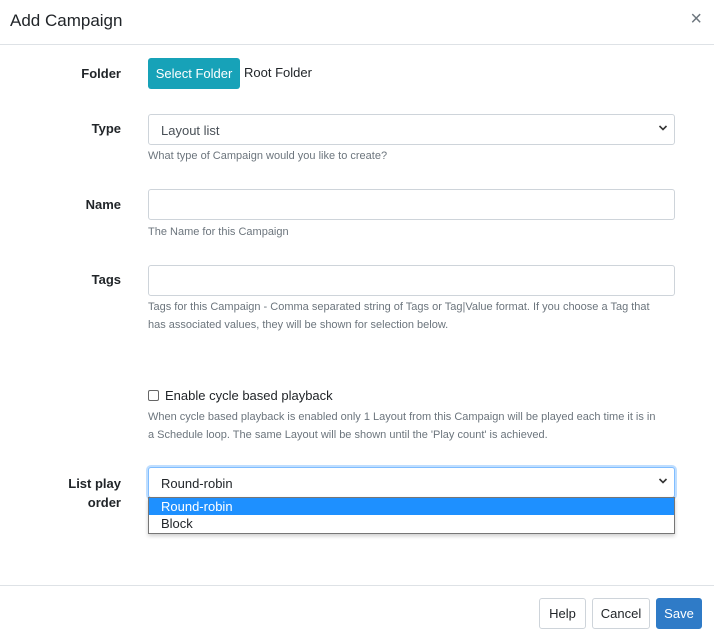 This screenshot has width=714, height=637. I want to click on tags-input, so click(411, 280).